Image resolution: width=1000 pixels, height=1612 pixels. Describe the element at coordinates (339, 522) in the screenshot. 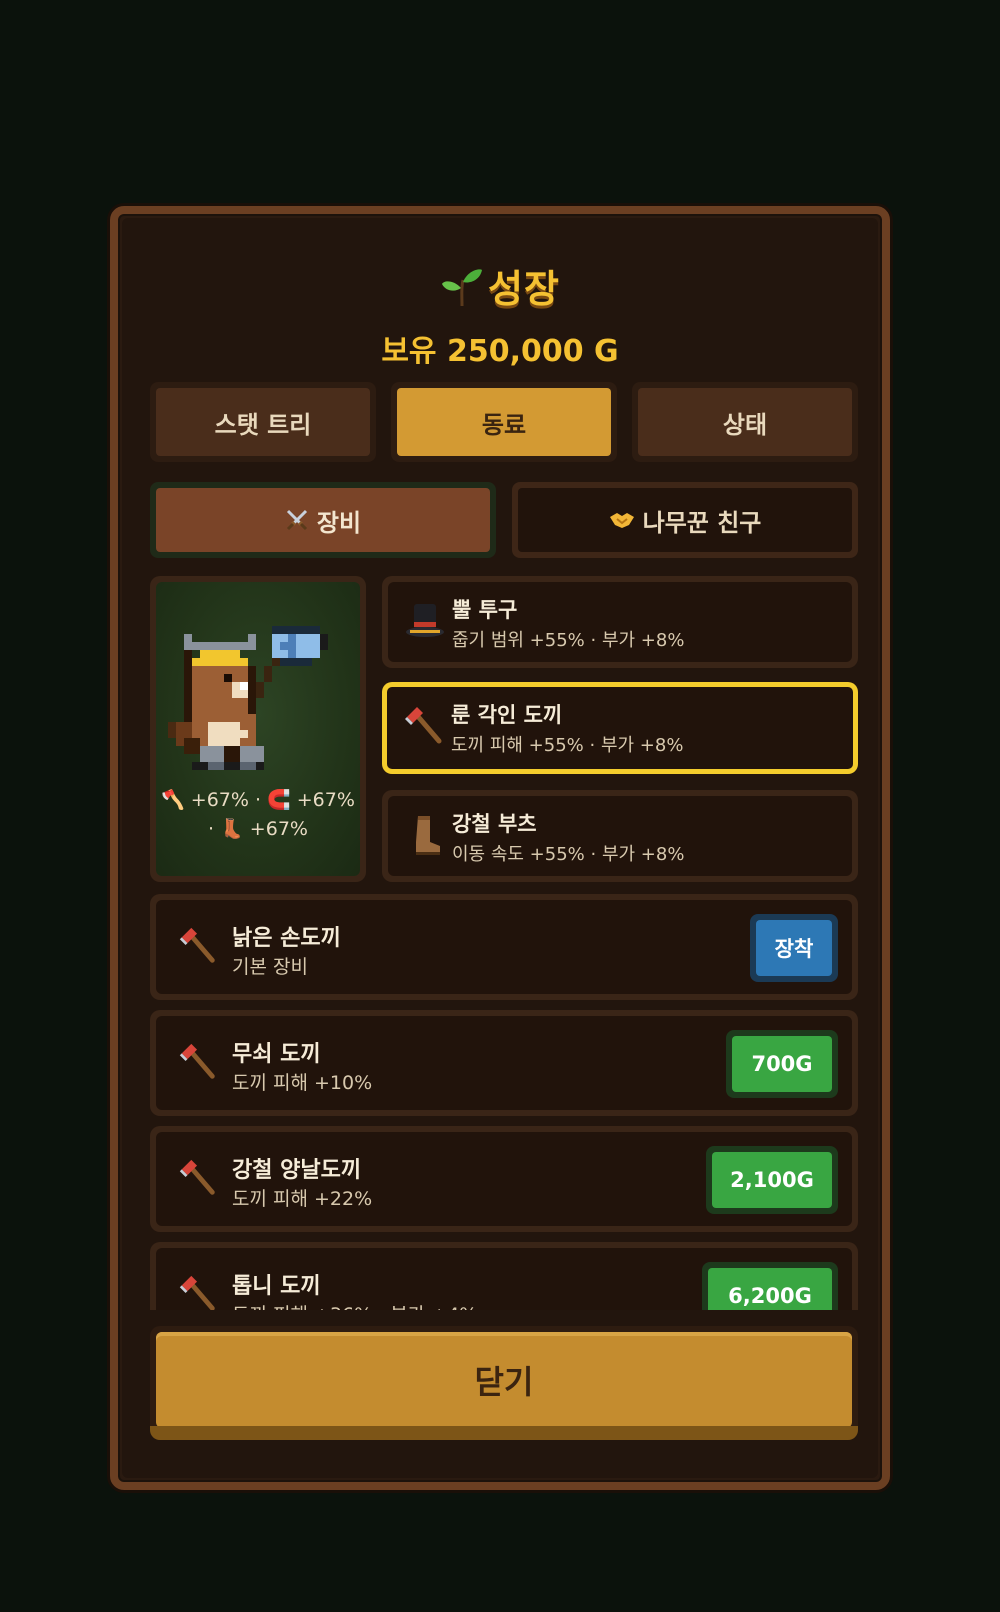

I see `subtab-label: 장비` at that location.